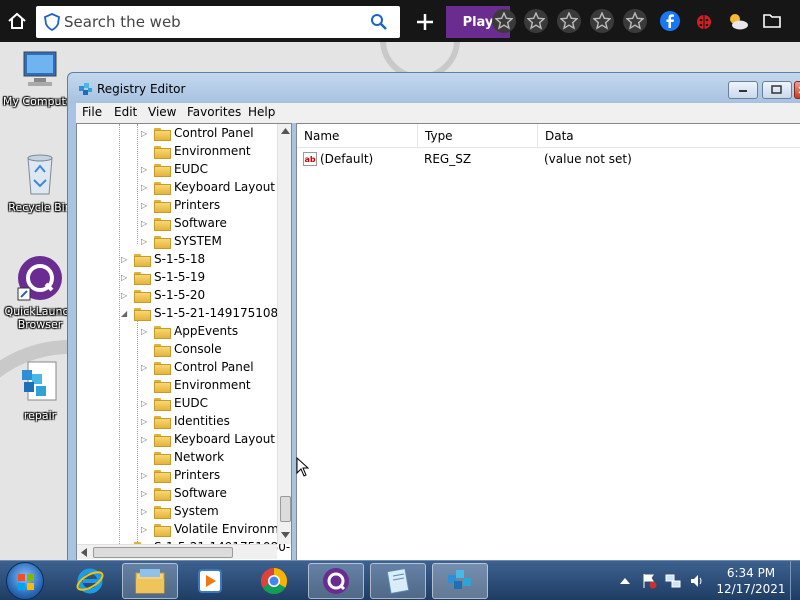 The height and width of the screenshot is (600, 800). Describe the element at coordinates (162, 112) in the screenshot. I see `menu-view: View` at that location.